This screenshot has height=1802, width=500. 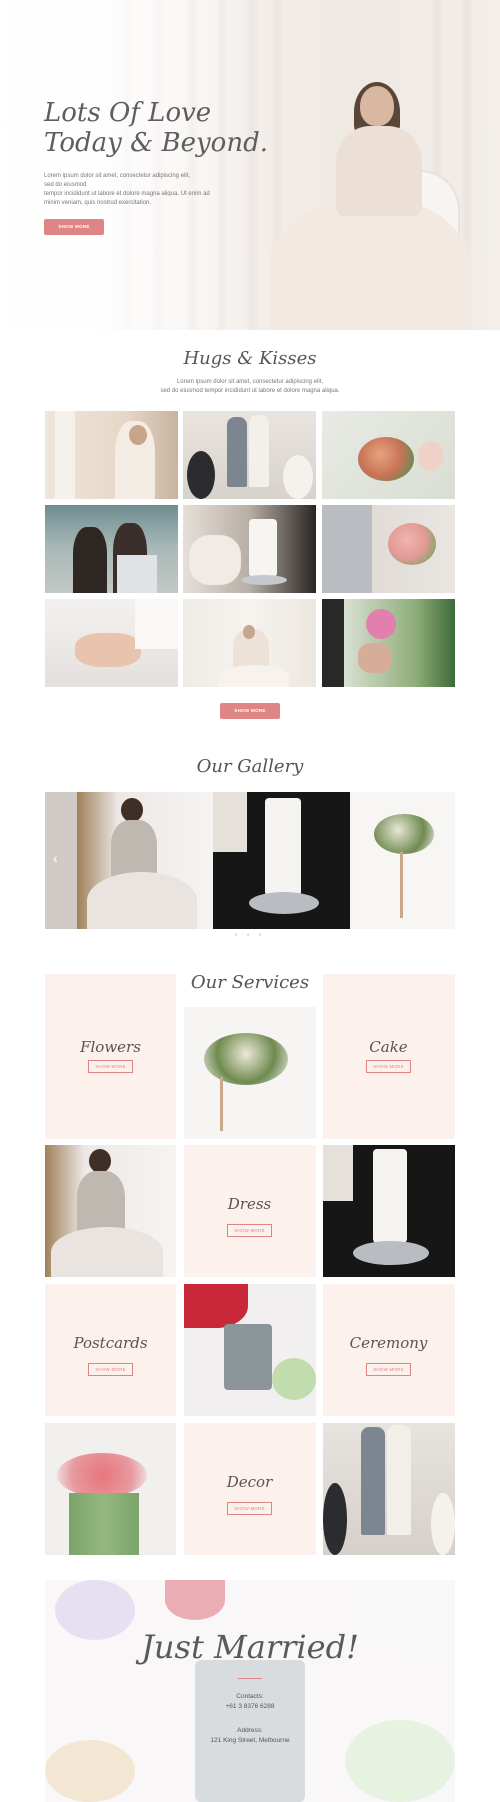 I want to click on hero-text-line: sed do eiusmod, so click(x=65, y=185).